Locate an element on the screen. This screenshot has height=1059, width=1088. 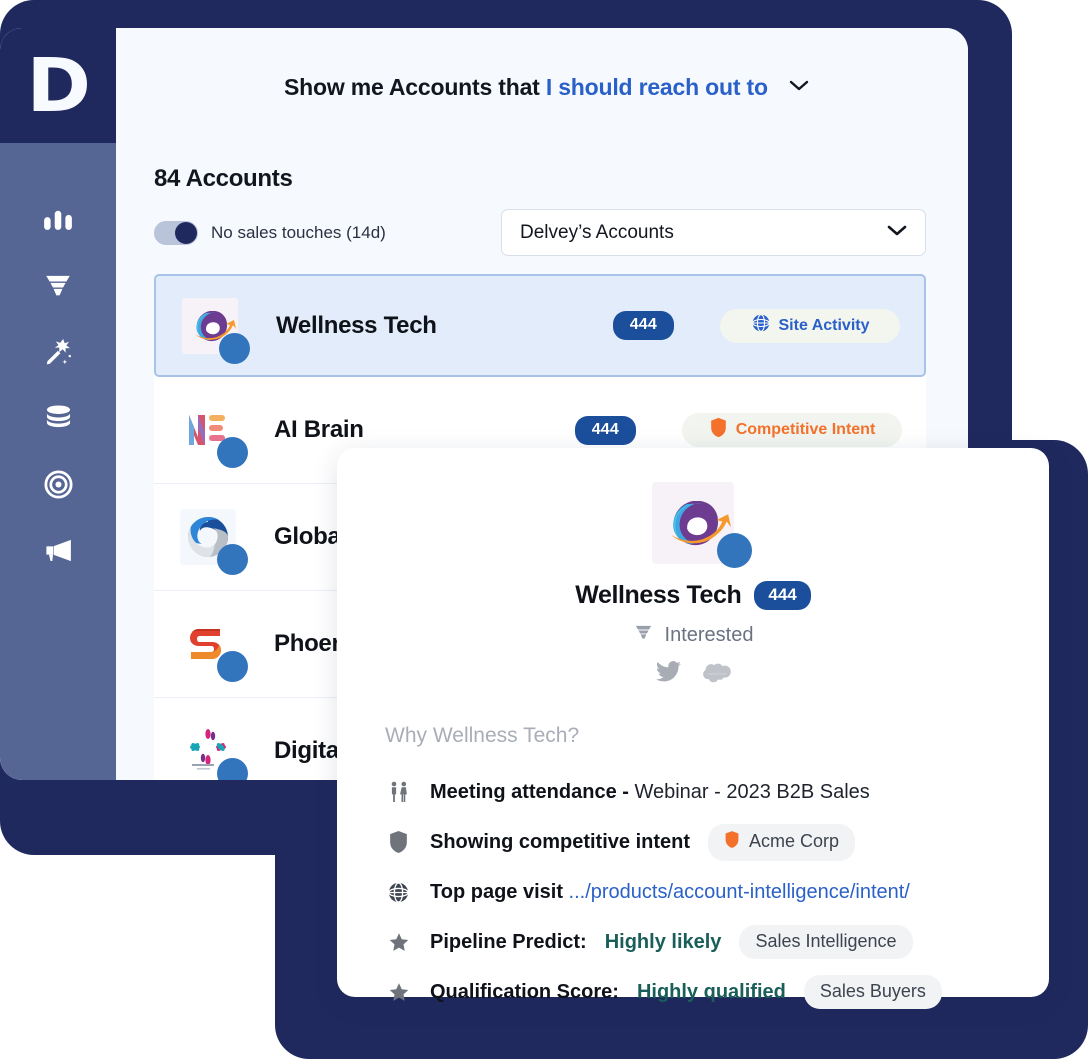
select-value: Delvey’s Accounts is located at coordinates (597, 232).